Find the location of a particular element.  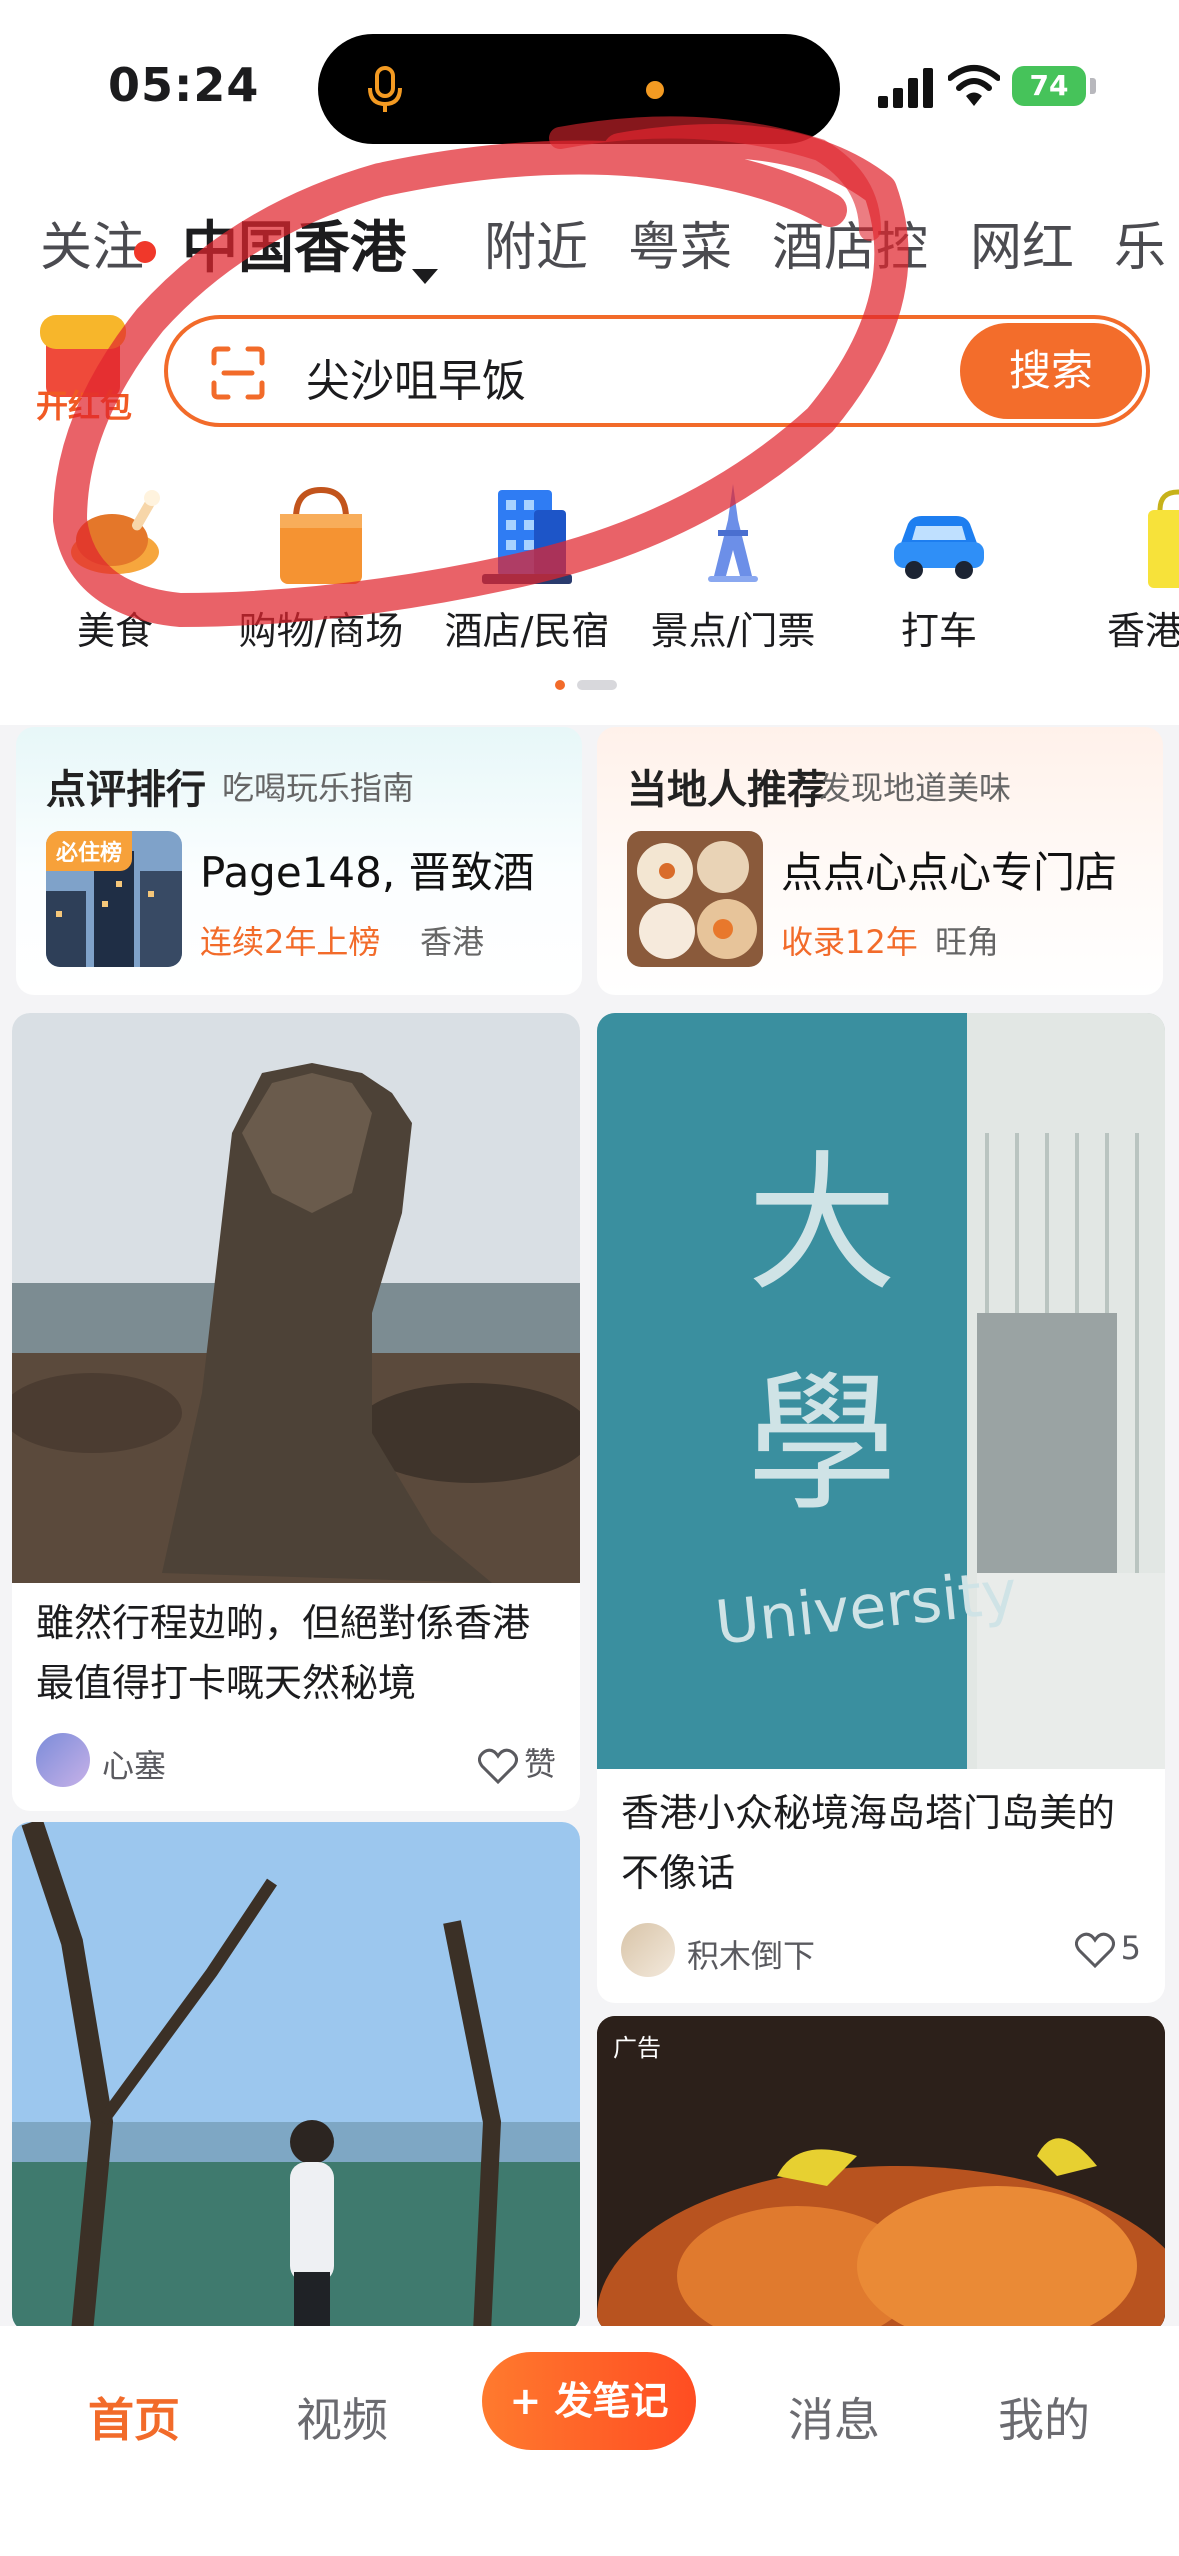

category-label: 香港 is located at coordinates (1142, 631).